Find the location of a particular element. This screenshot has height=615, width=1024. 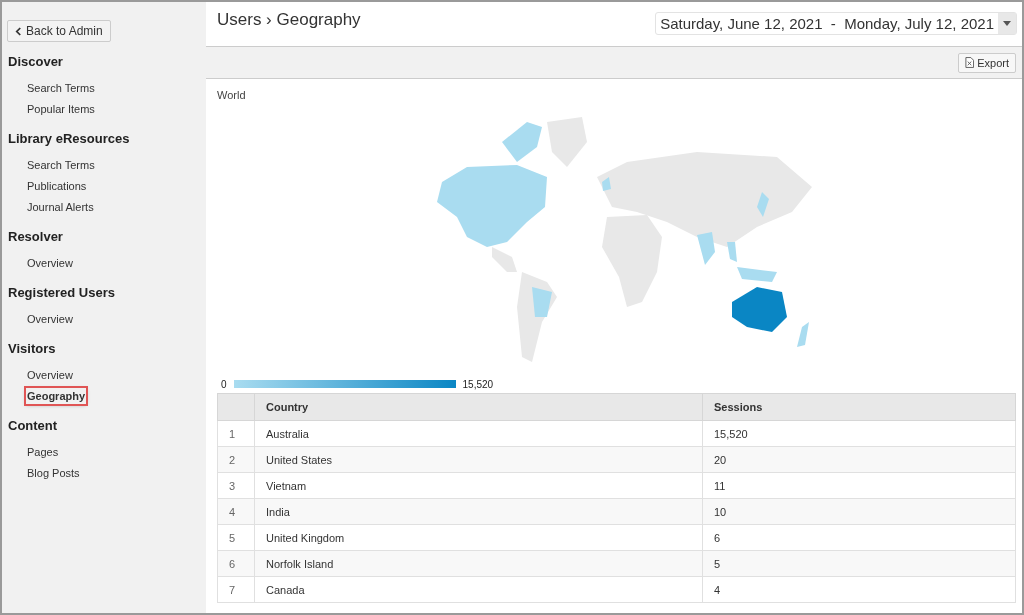

section-heading: Visitors is located at coordinates (32, 349).